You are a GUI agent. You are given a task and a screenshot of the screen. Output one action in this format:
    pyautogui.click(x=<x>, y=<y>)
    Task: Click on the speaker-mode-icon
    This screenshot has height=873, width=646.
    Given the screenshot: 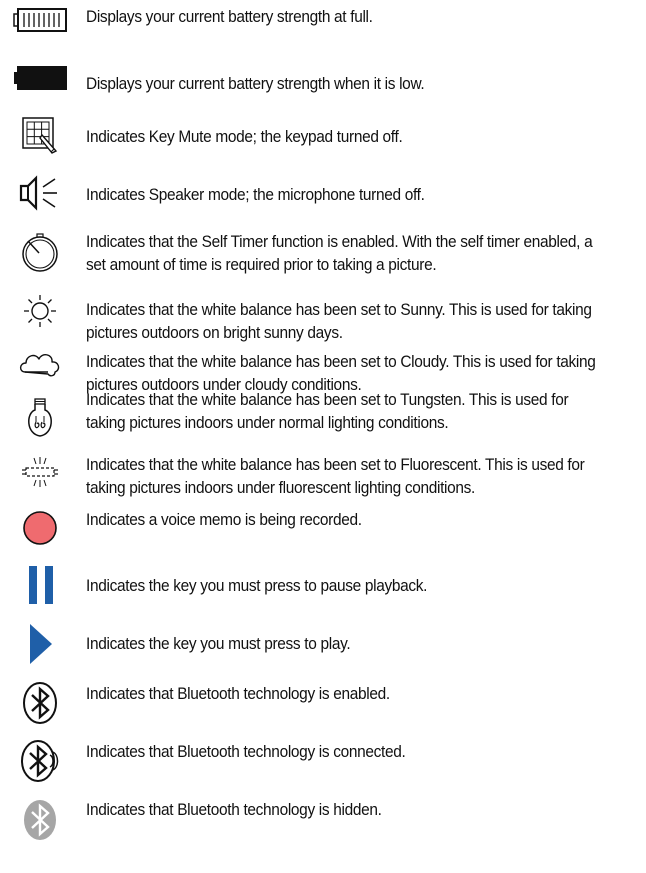 What is the action you would take?
    pyautogui.click(x=40, y=193)
    